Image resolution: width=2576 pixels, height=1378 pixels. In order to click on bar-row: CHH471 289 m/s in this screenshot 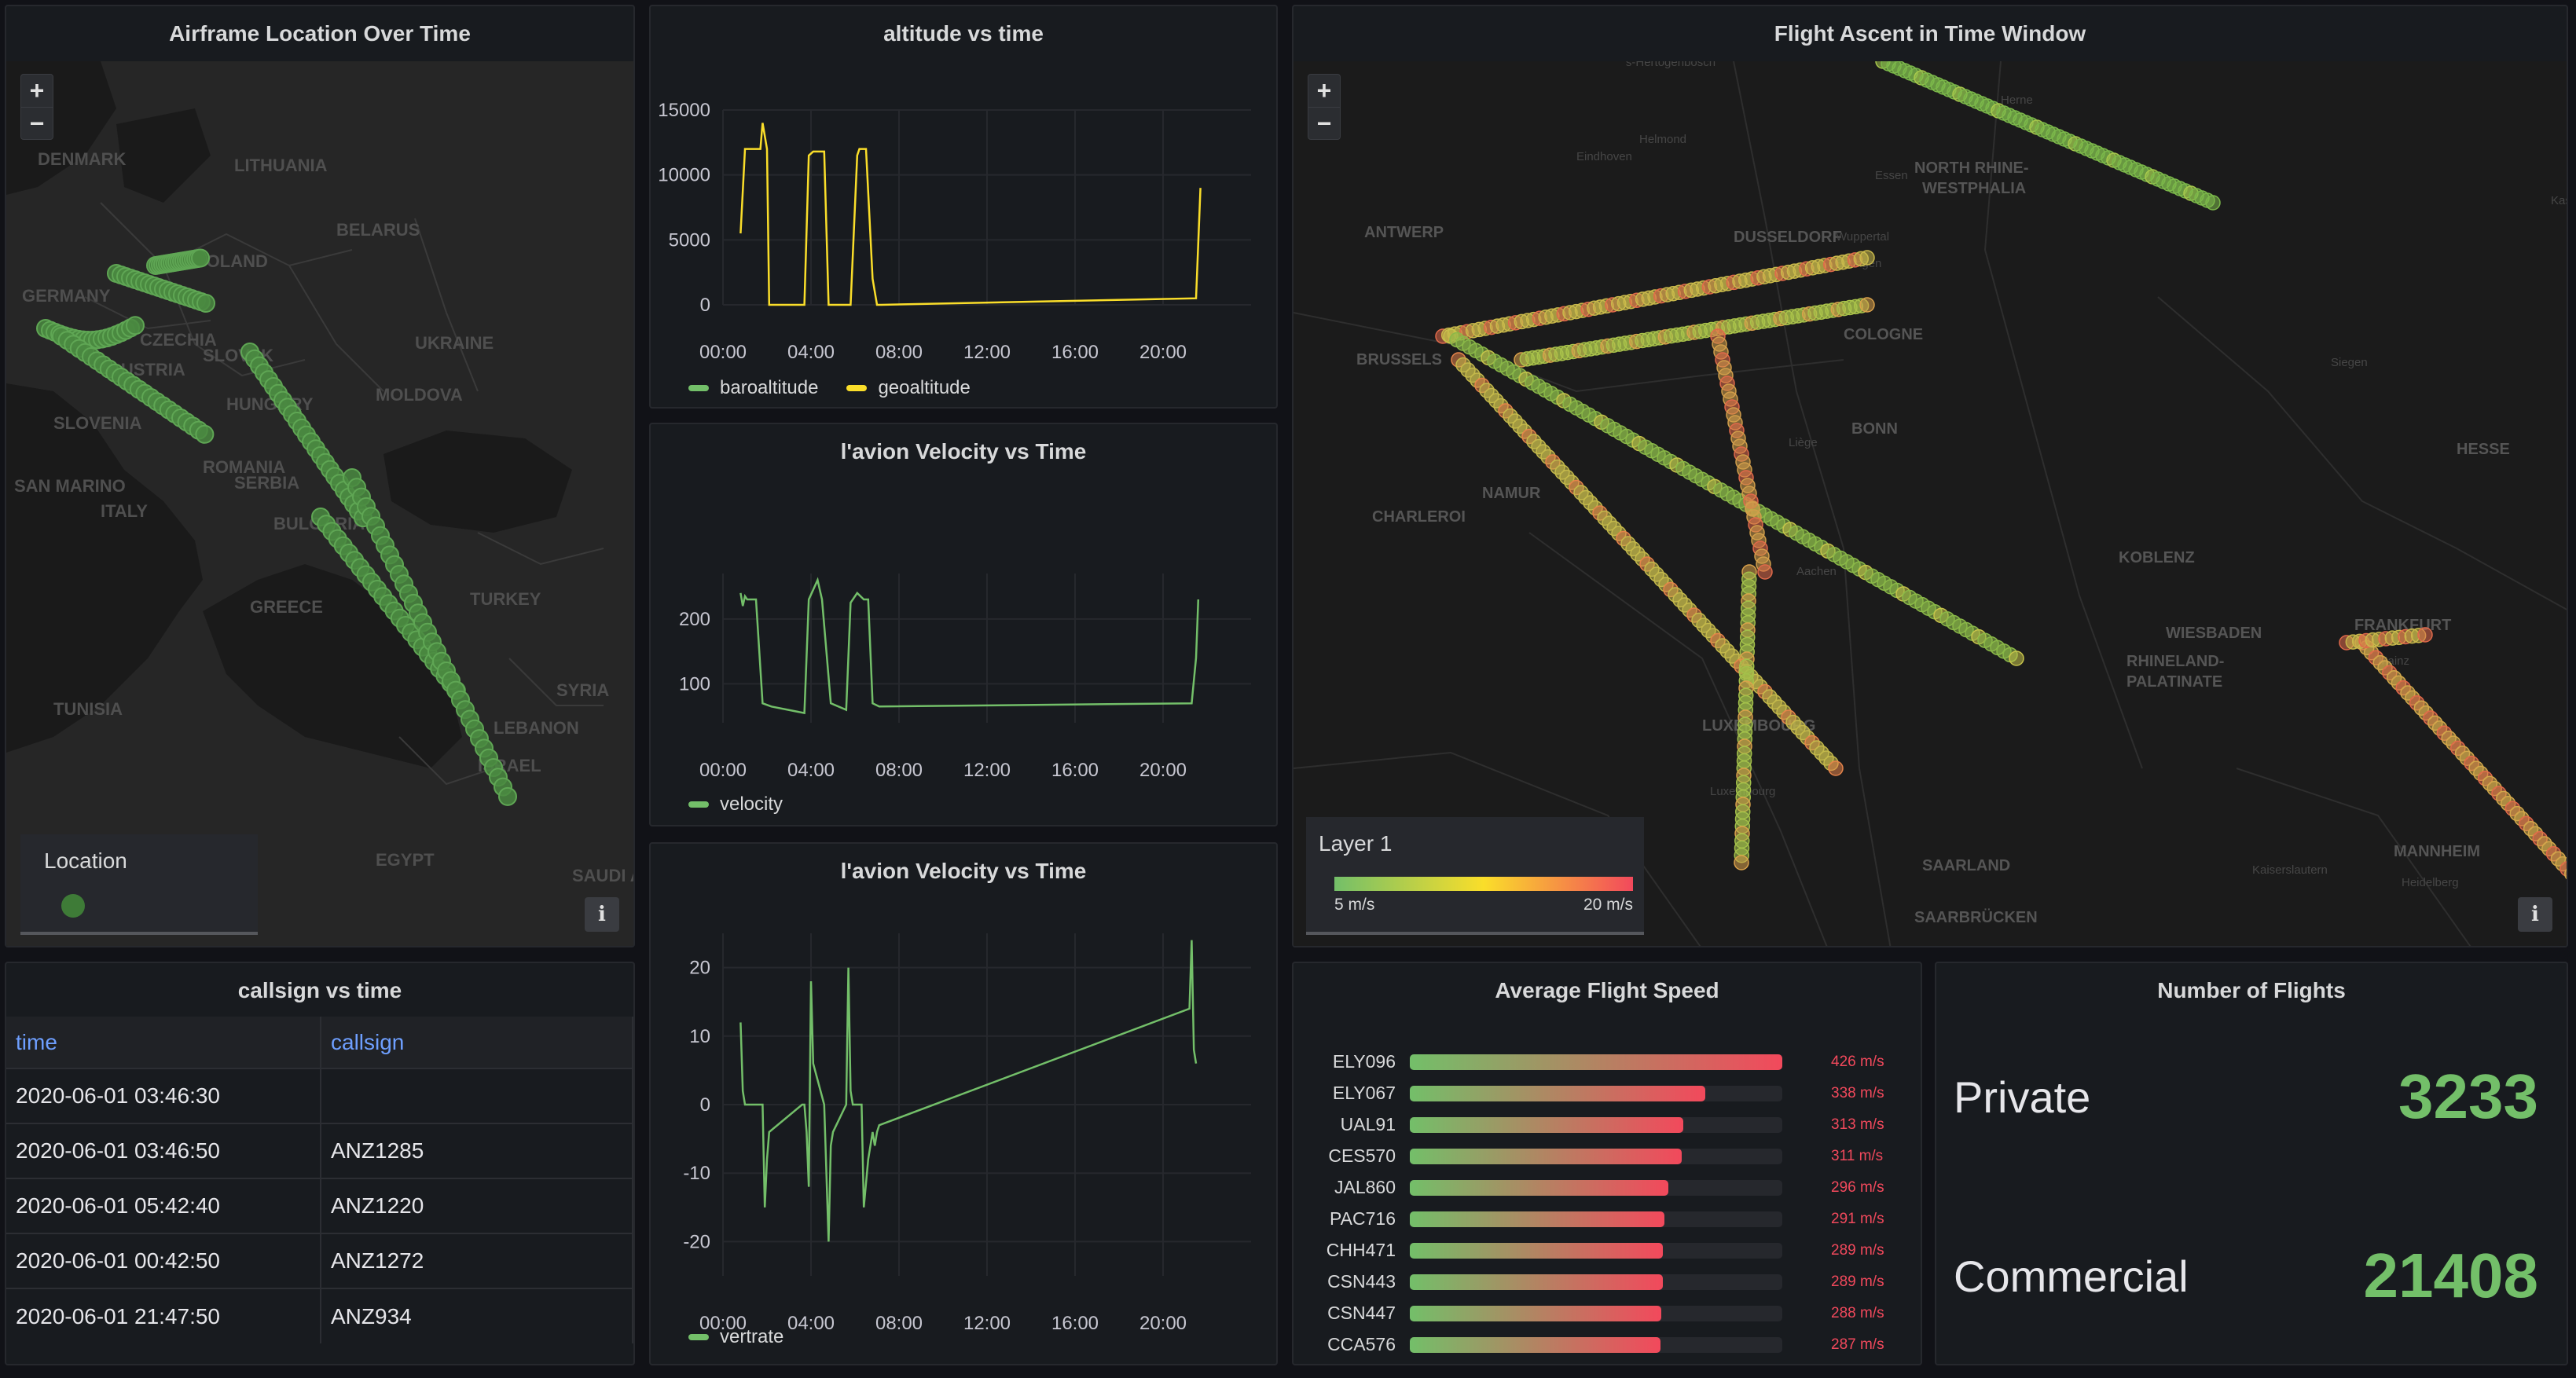, I will do `click(1607, 1250)`.